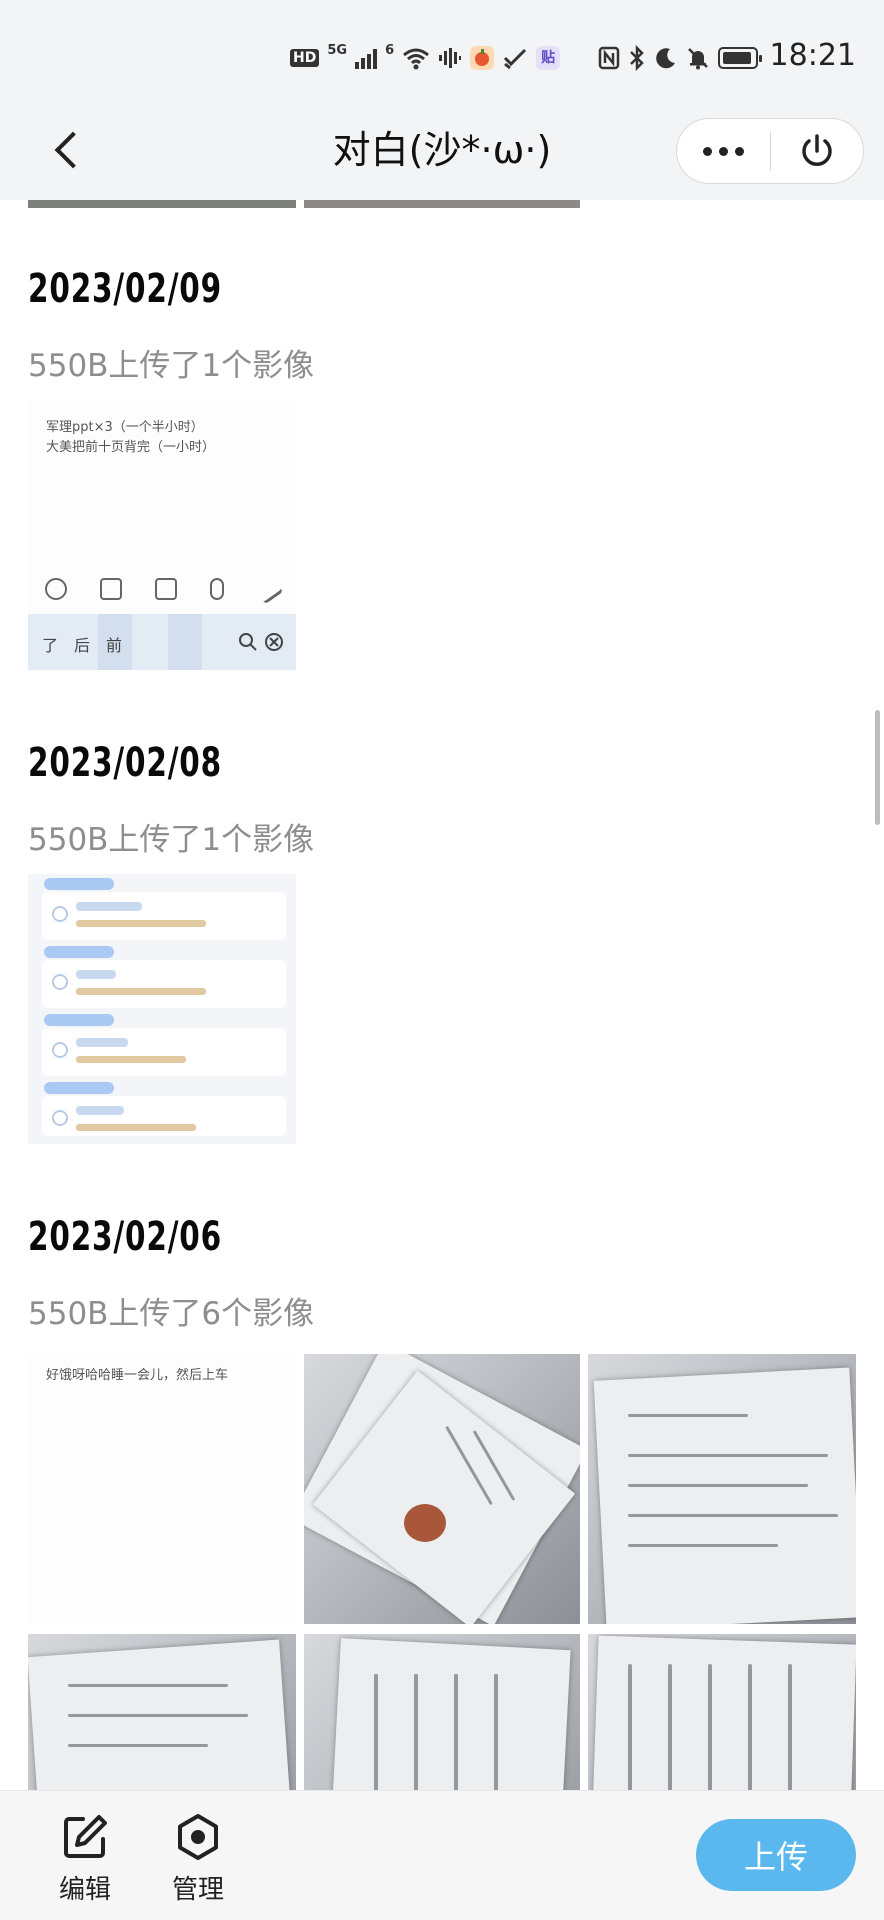 The image size is (884, 1920). What do you see at coordinates (609, 58) in the screenshot?
I see `nfc-icon` at bounding box center [609, 58].